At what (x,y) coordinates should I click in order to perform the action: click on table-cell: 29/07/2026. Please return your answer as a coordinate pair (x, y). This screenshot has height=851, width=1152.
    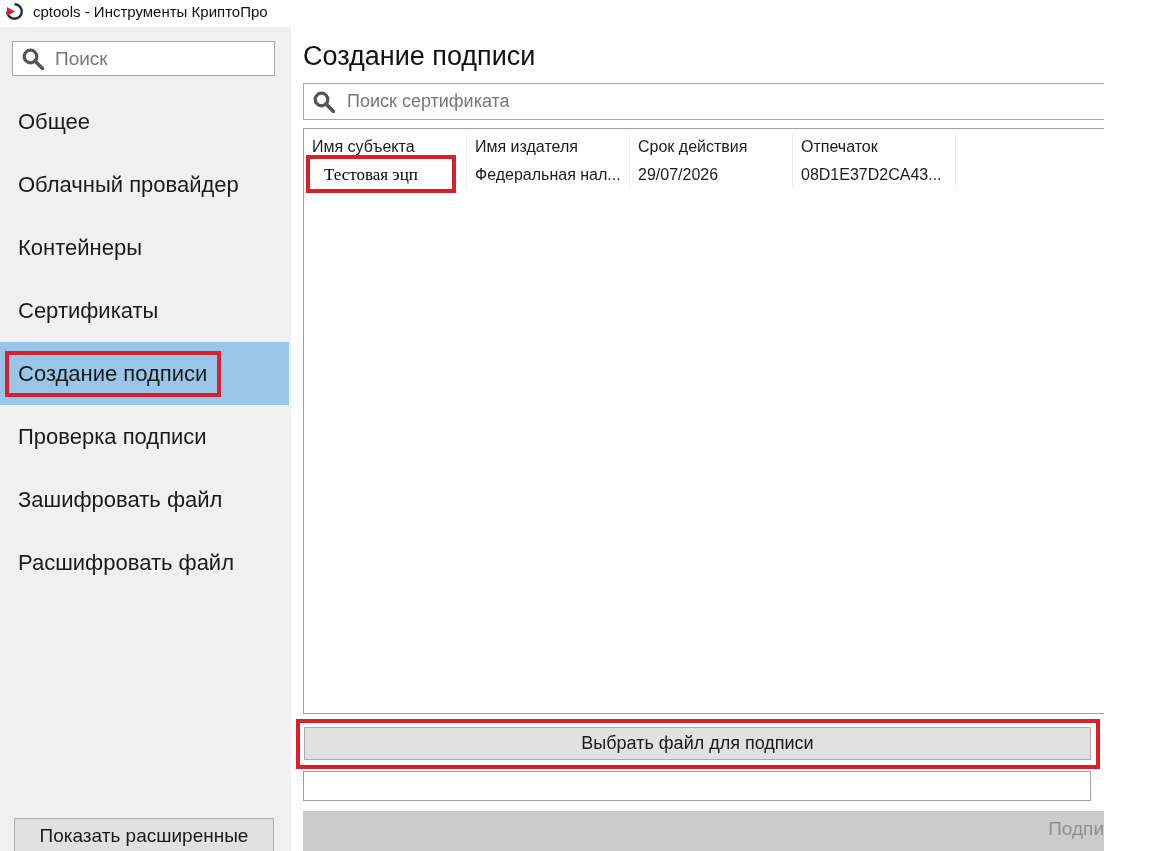
    Looking at the image, I should click on (711, 174).